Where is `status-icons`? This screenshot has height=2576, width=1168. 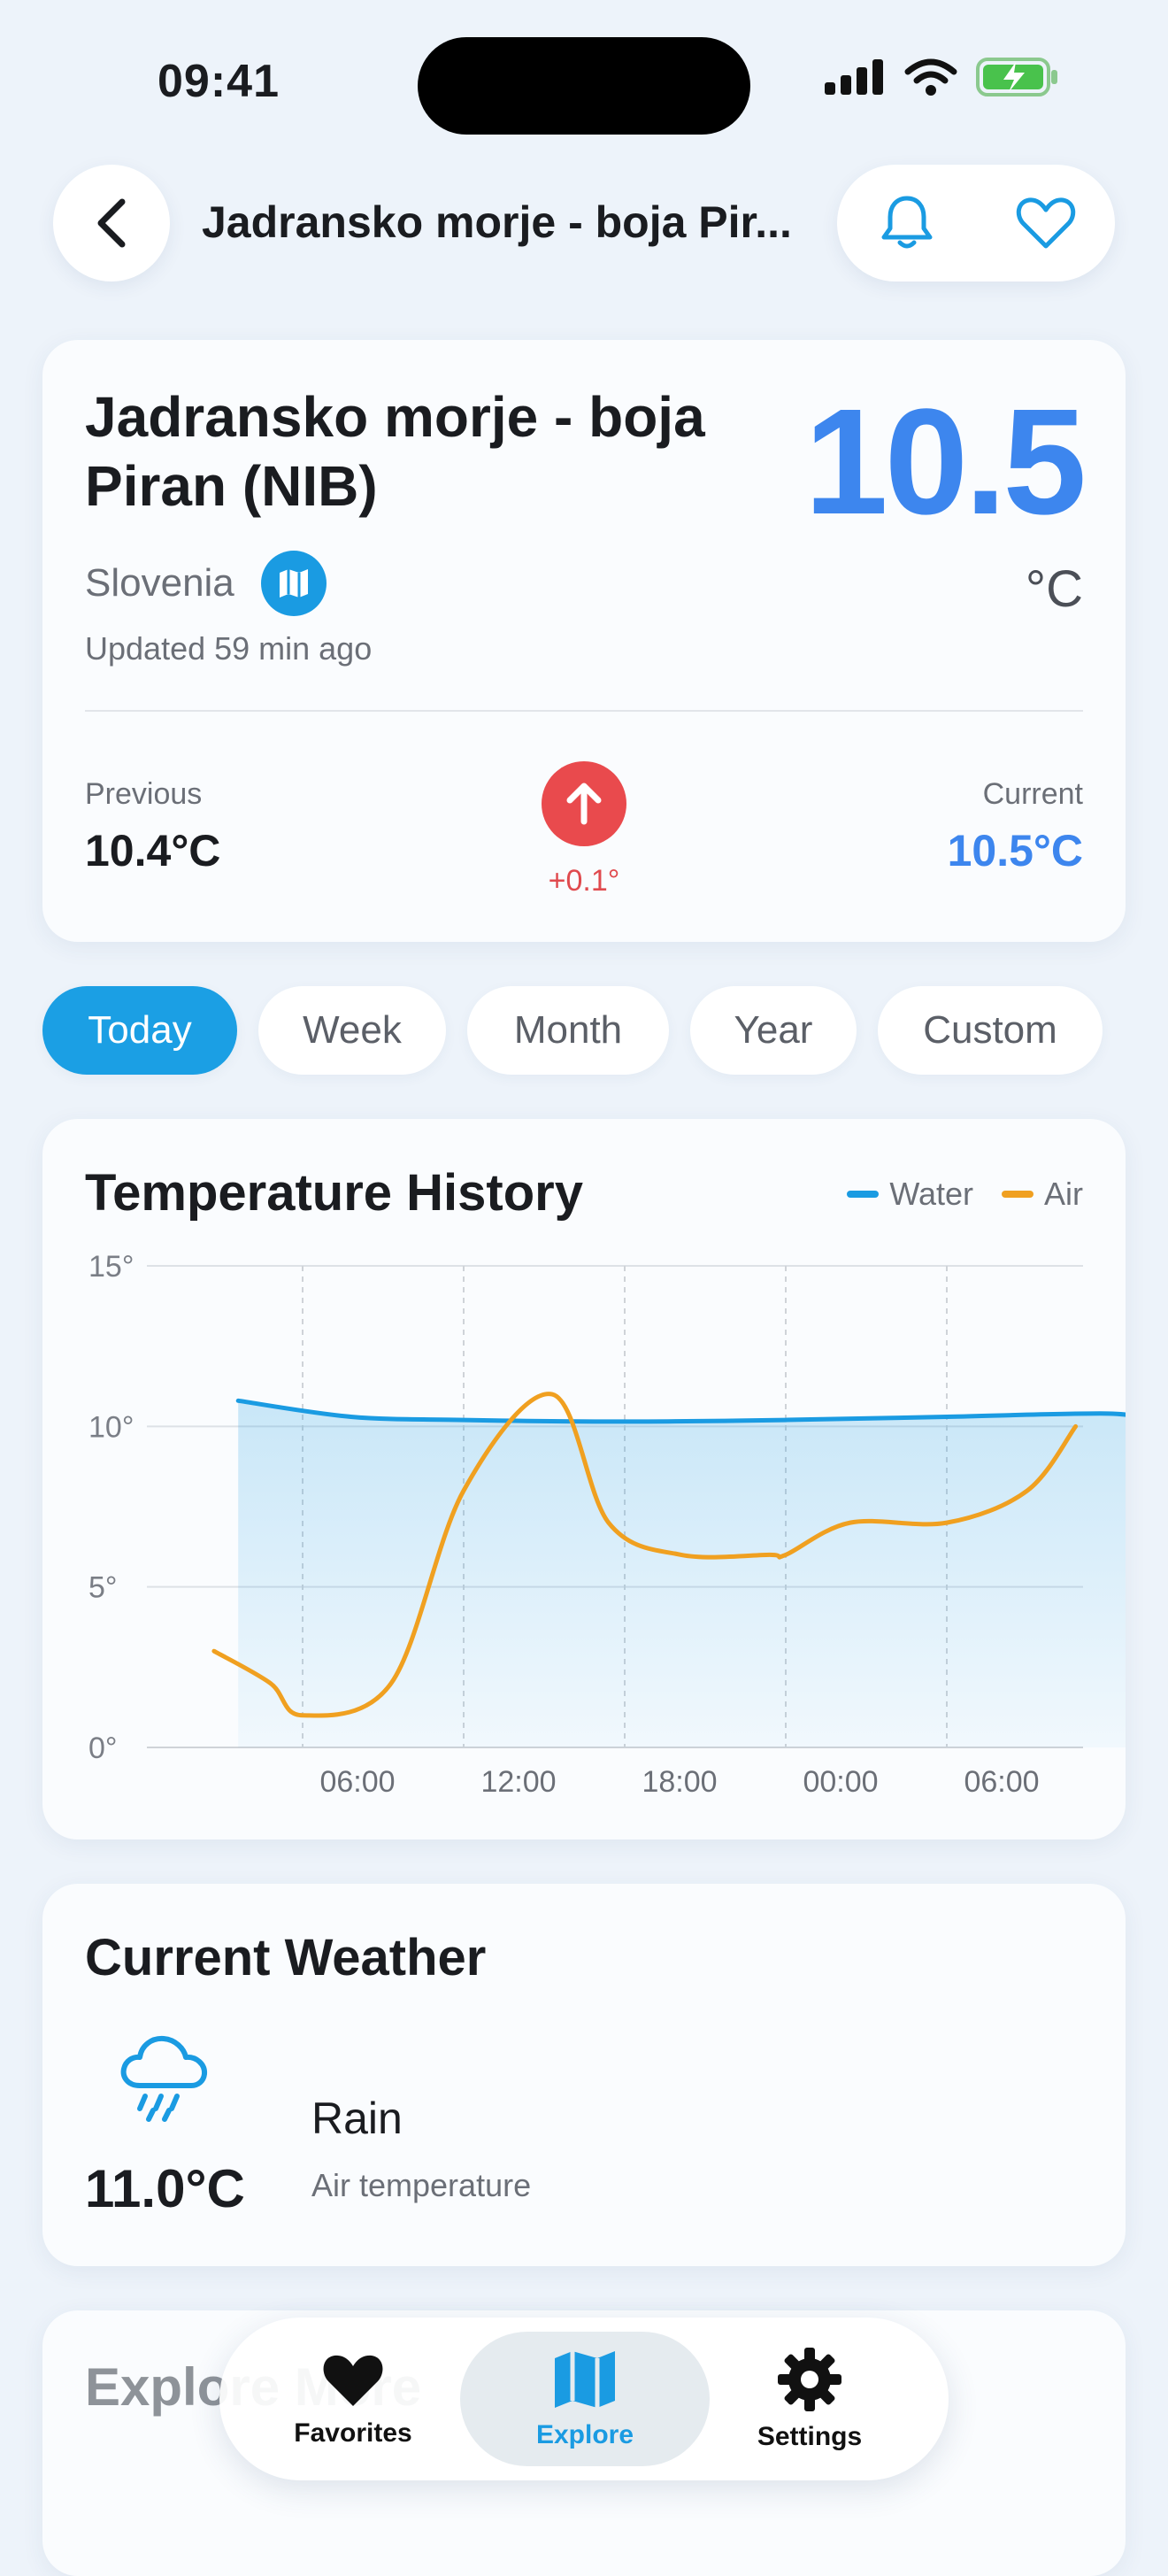
status-icons is located at coordinates (942, 77).